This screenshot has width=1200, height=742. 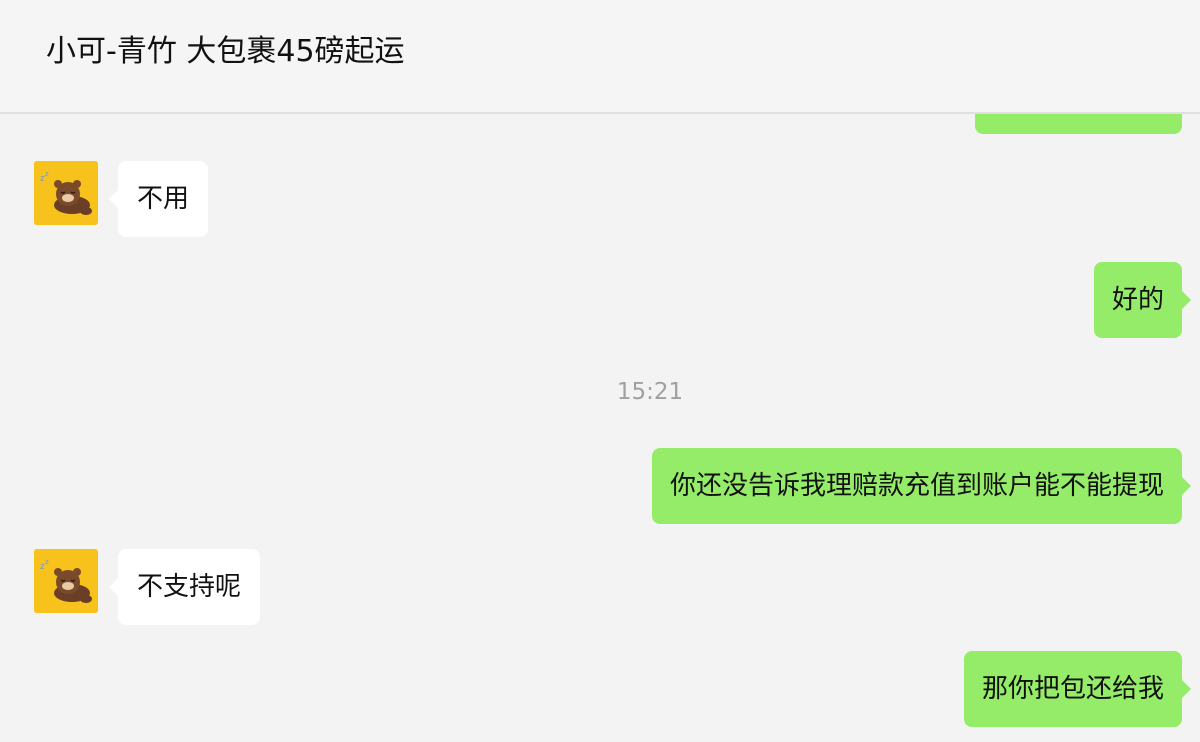 What do you see at coordinates (225, 52) in the screenshot?
I see `chat-title: 小可-青竹 大包裹45磅起运` at bounding box center [225, 52].